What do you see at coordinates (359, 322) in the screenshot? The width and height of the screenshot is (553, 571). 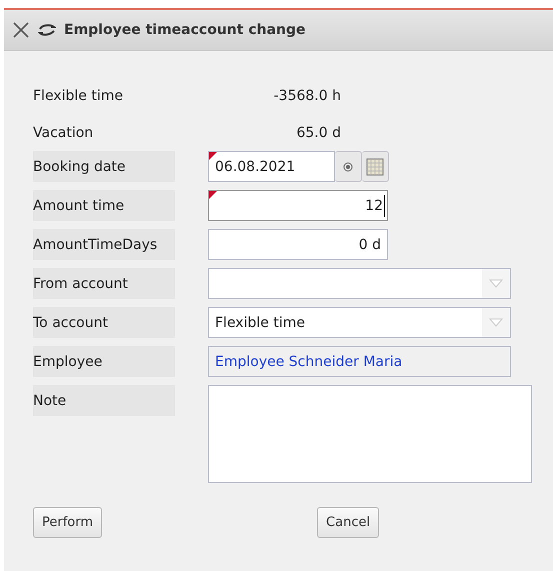 I see `dropdown-field: Flexible time` at bounding box center [359, 322].